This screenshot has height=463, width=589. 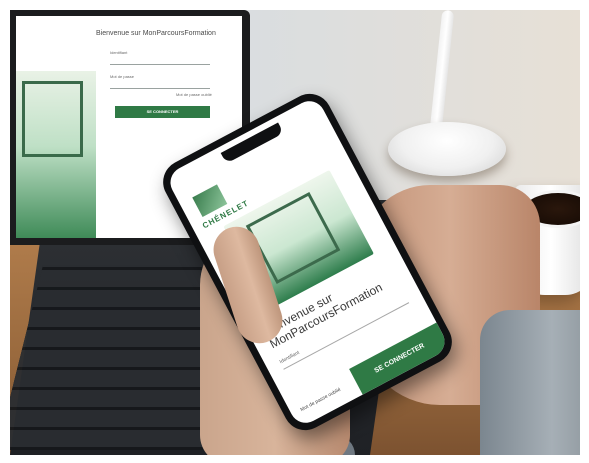 I want to click on laptop-field1-label: Identifiant, so click(x=119, y=52).